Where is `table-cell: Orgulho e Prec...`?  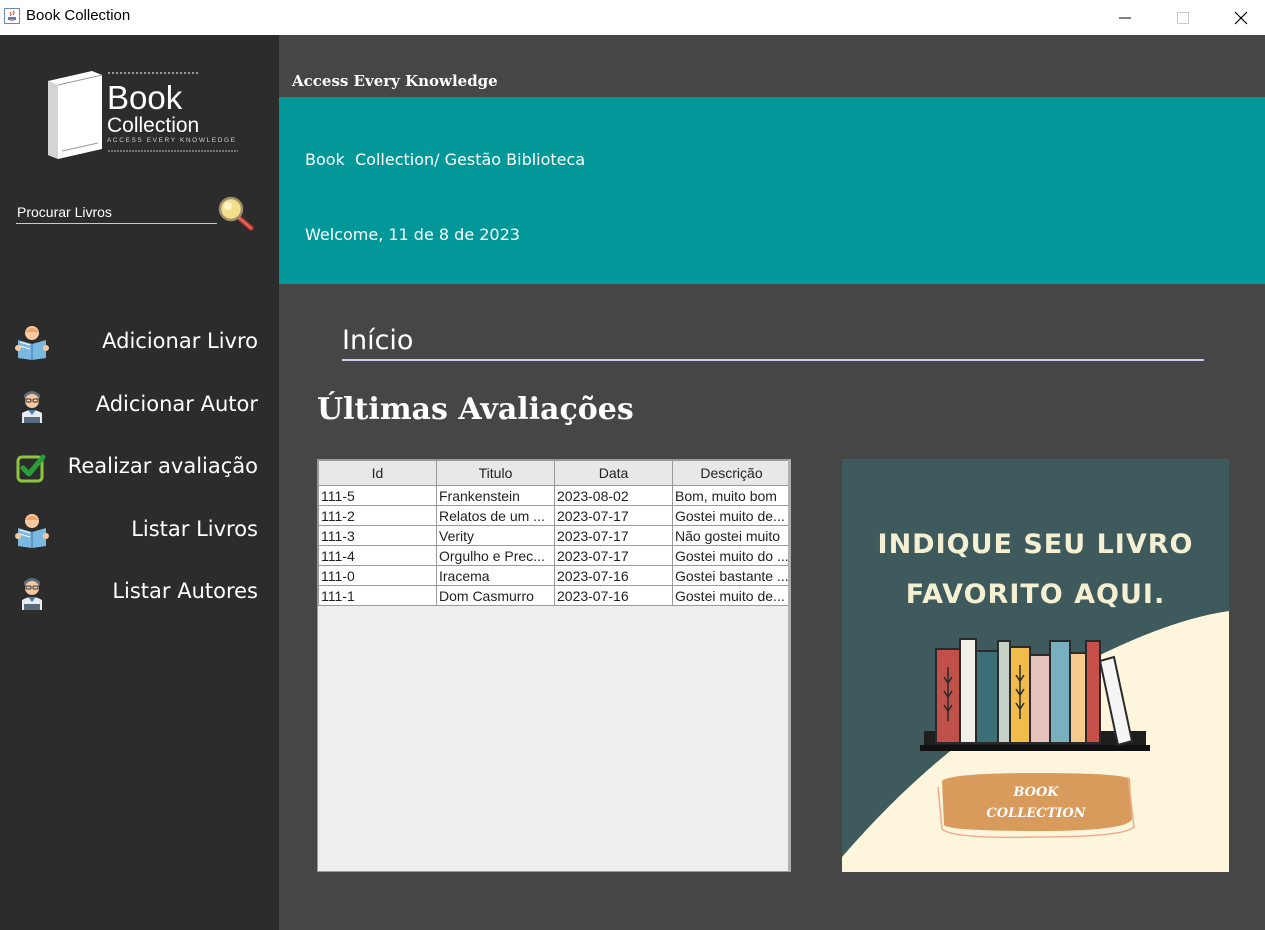
table-cell: Orgulho e Prec... is located at coordinates (495, 555).